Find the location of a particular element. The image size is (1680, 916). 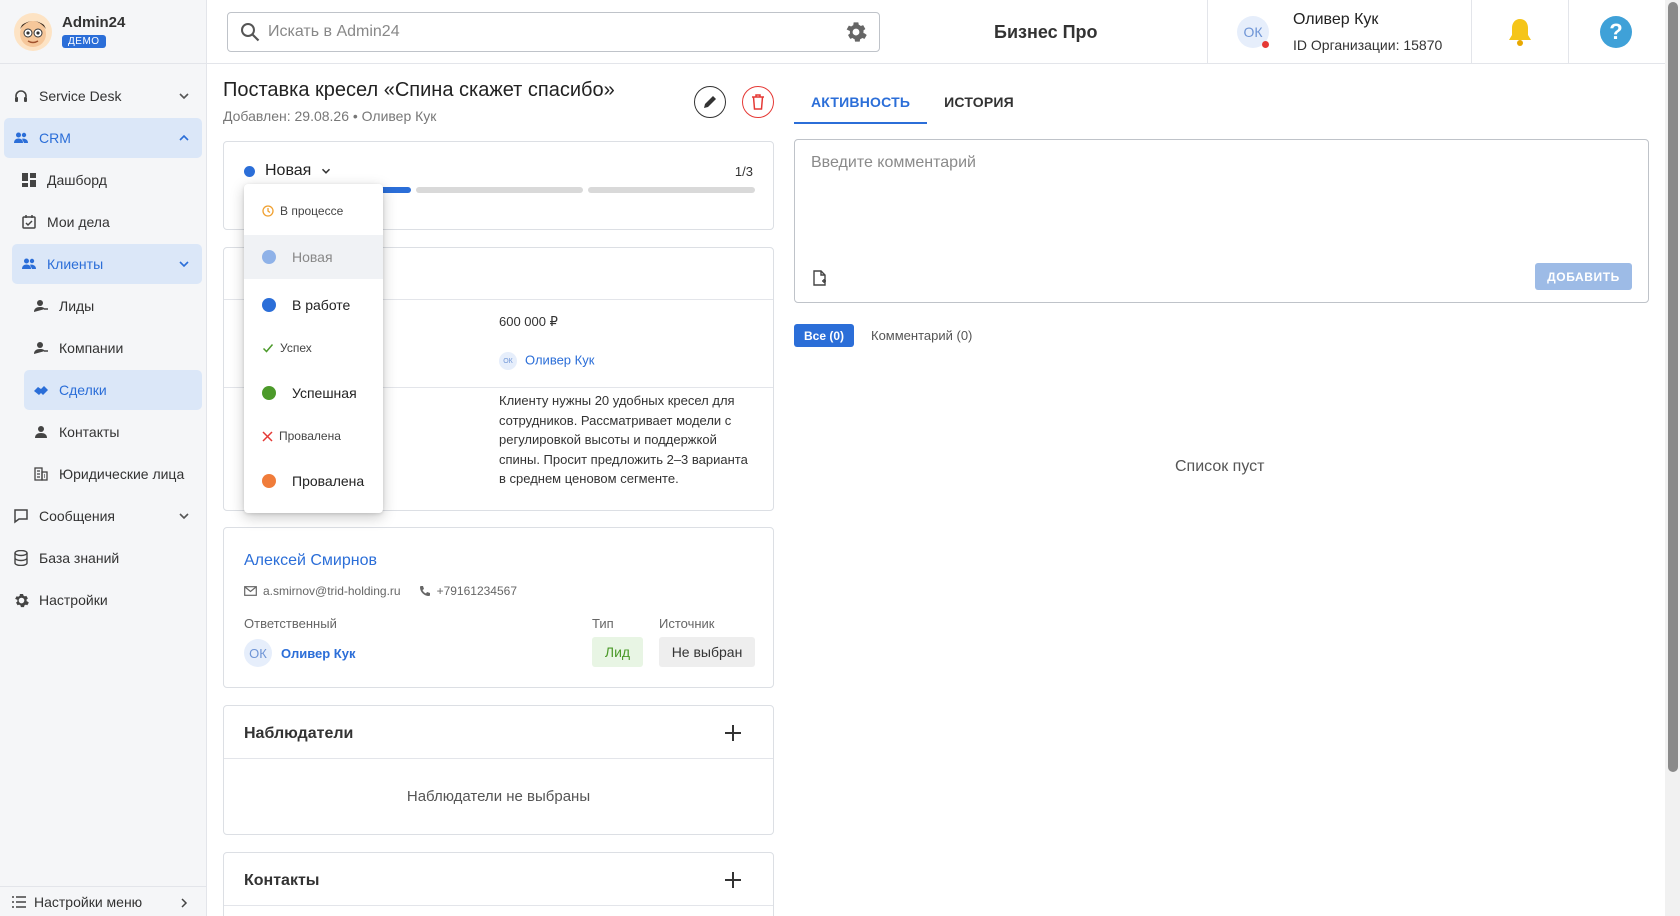

status-value: Новая is located at coordinates (288, 170).